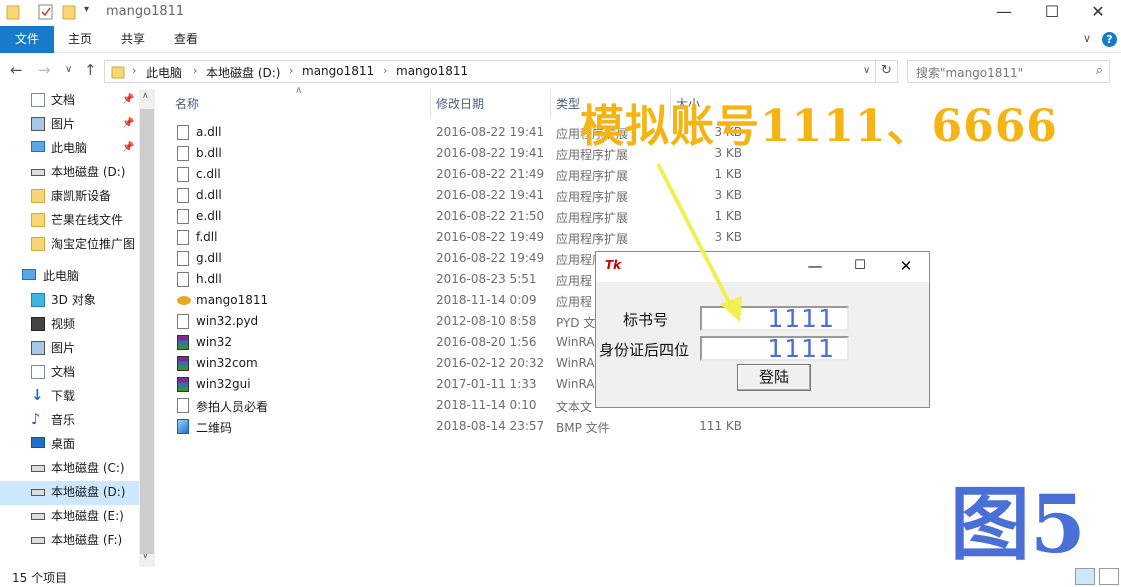 This screenshot has height=587, width=1121. What do you see at coordinates (81, 196) in the screenshot?
I see `nav-label: 康凯斯设备` at bounding box center [81, 196].